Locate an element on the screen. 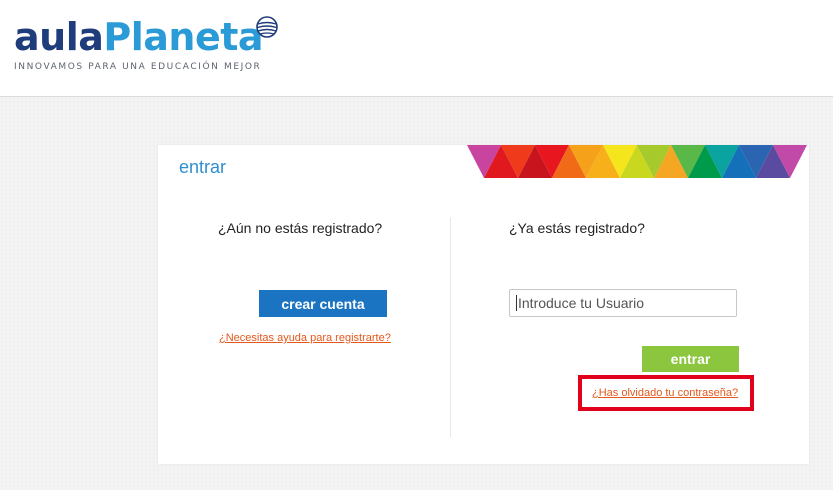 The width and height of the screenshot is (833, 490). globe-icon is located at coordinates (267, 27).